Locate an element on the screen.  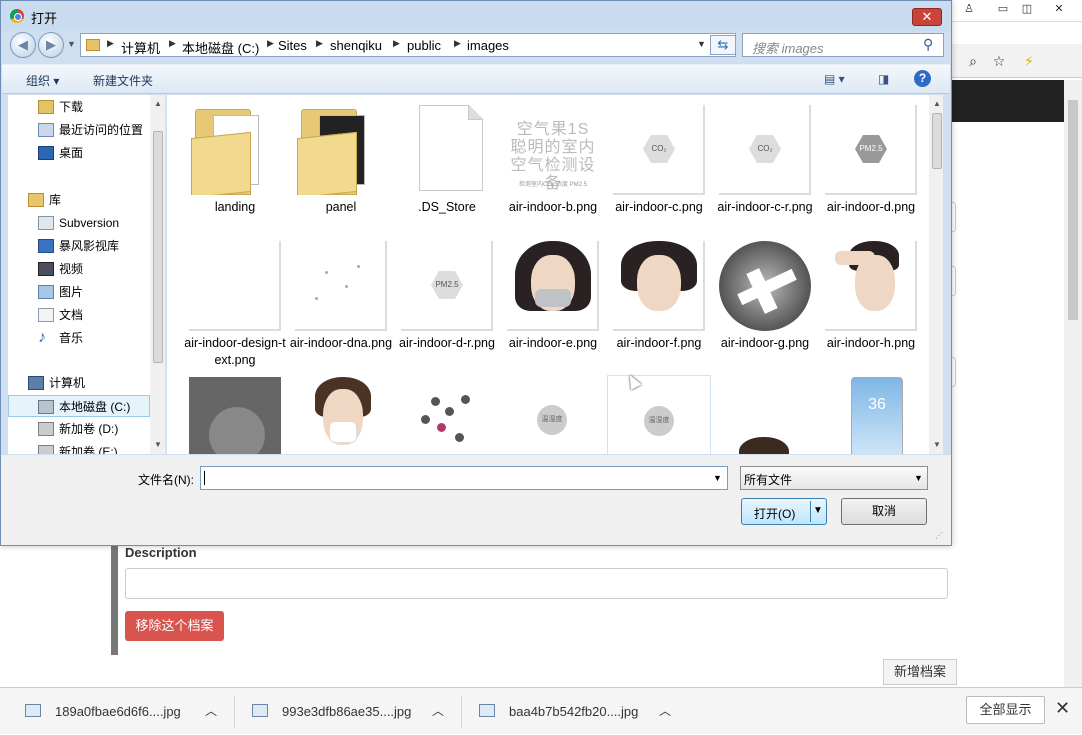
zoom-icon: ⌕ is located at coordinates (973, 61).